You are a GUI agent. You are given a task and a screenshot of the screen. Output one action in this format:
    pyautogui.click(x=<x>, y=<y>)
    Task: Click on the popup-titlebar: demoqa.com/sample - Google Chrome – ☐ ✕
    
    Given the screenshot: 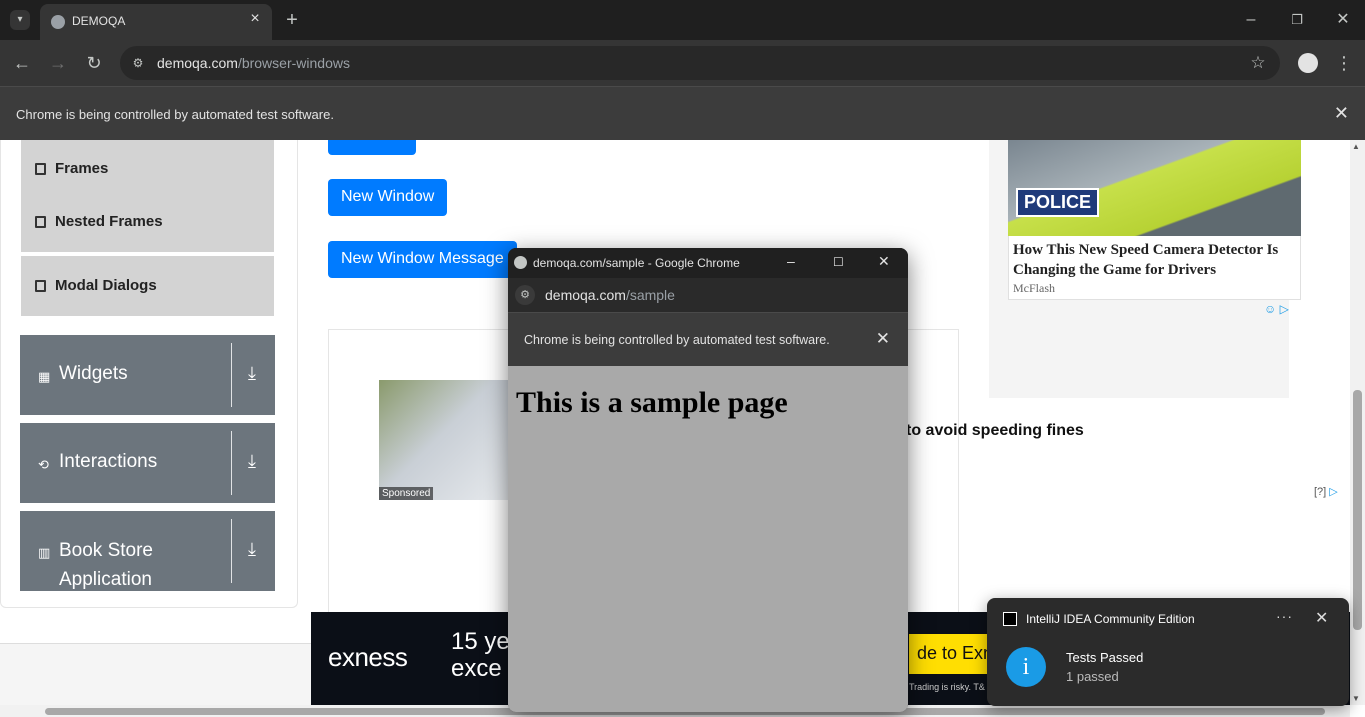 What is the action you would take?
    pyautogui.click(x=708, y=263)
    